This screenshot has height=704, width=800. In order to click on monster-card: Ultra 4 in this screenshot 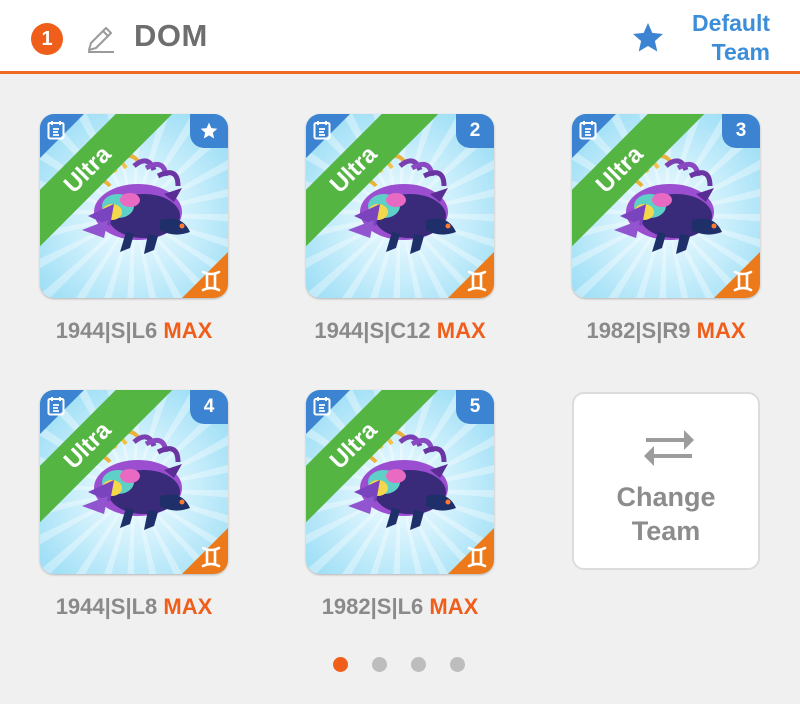, I will do `click(134, 482)`.